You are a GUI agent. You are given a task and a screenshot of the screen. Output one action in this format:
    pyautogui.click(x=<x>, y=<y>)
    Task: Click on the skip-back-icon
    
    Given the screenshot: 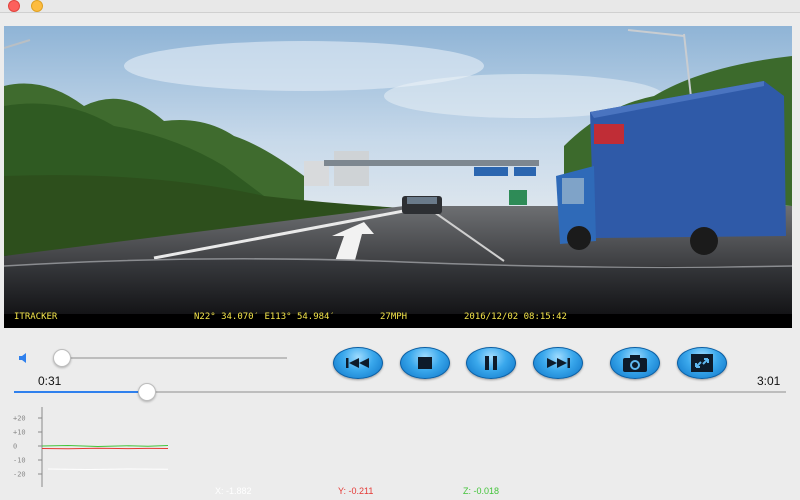 What is the action you would take?
    pyautogui.click(x=357, y=363)
    